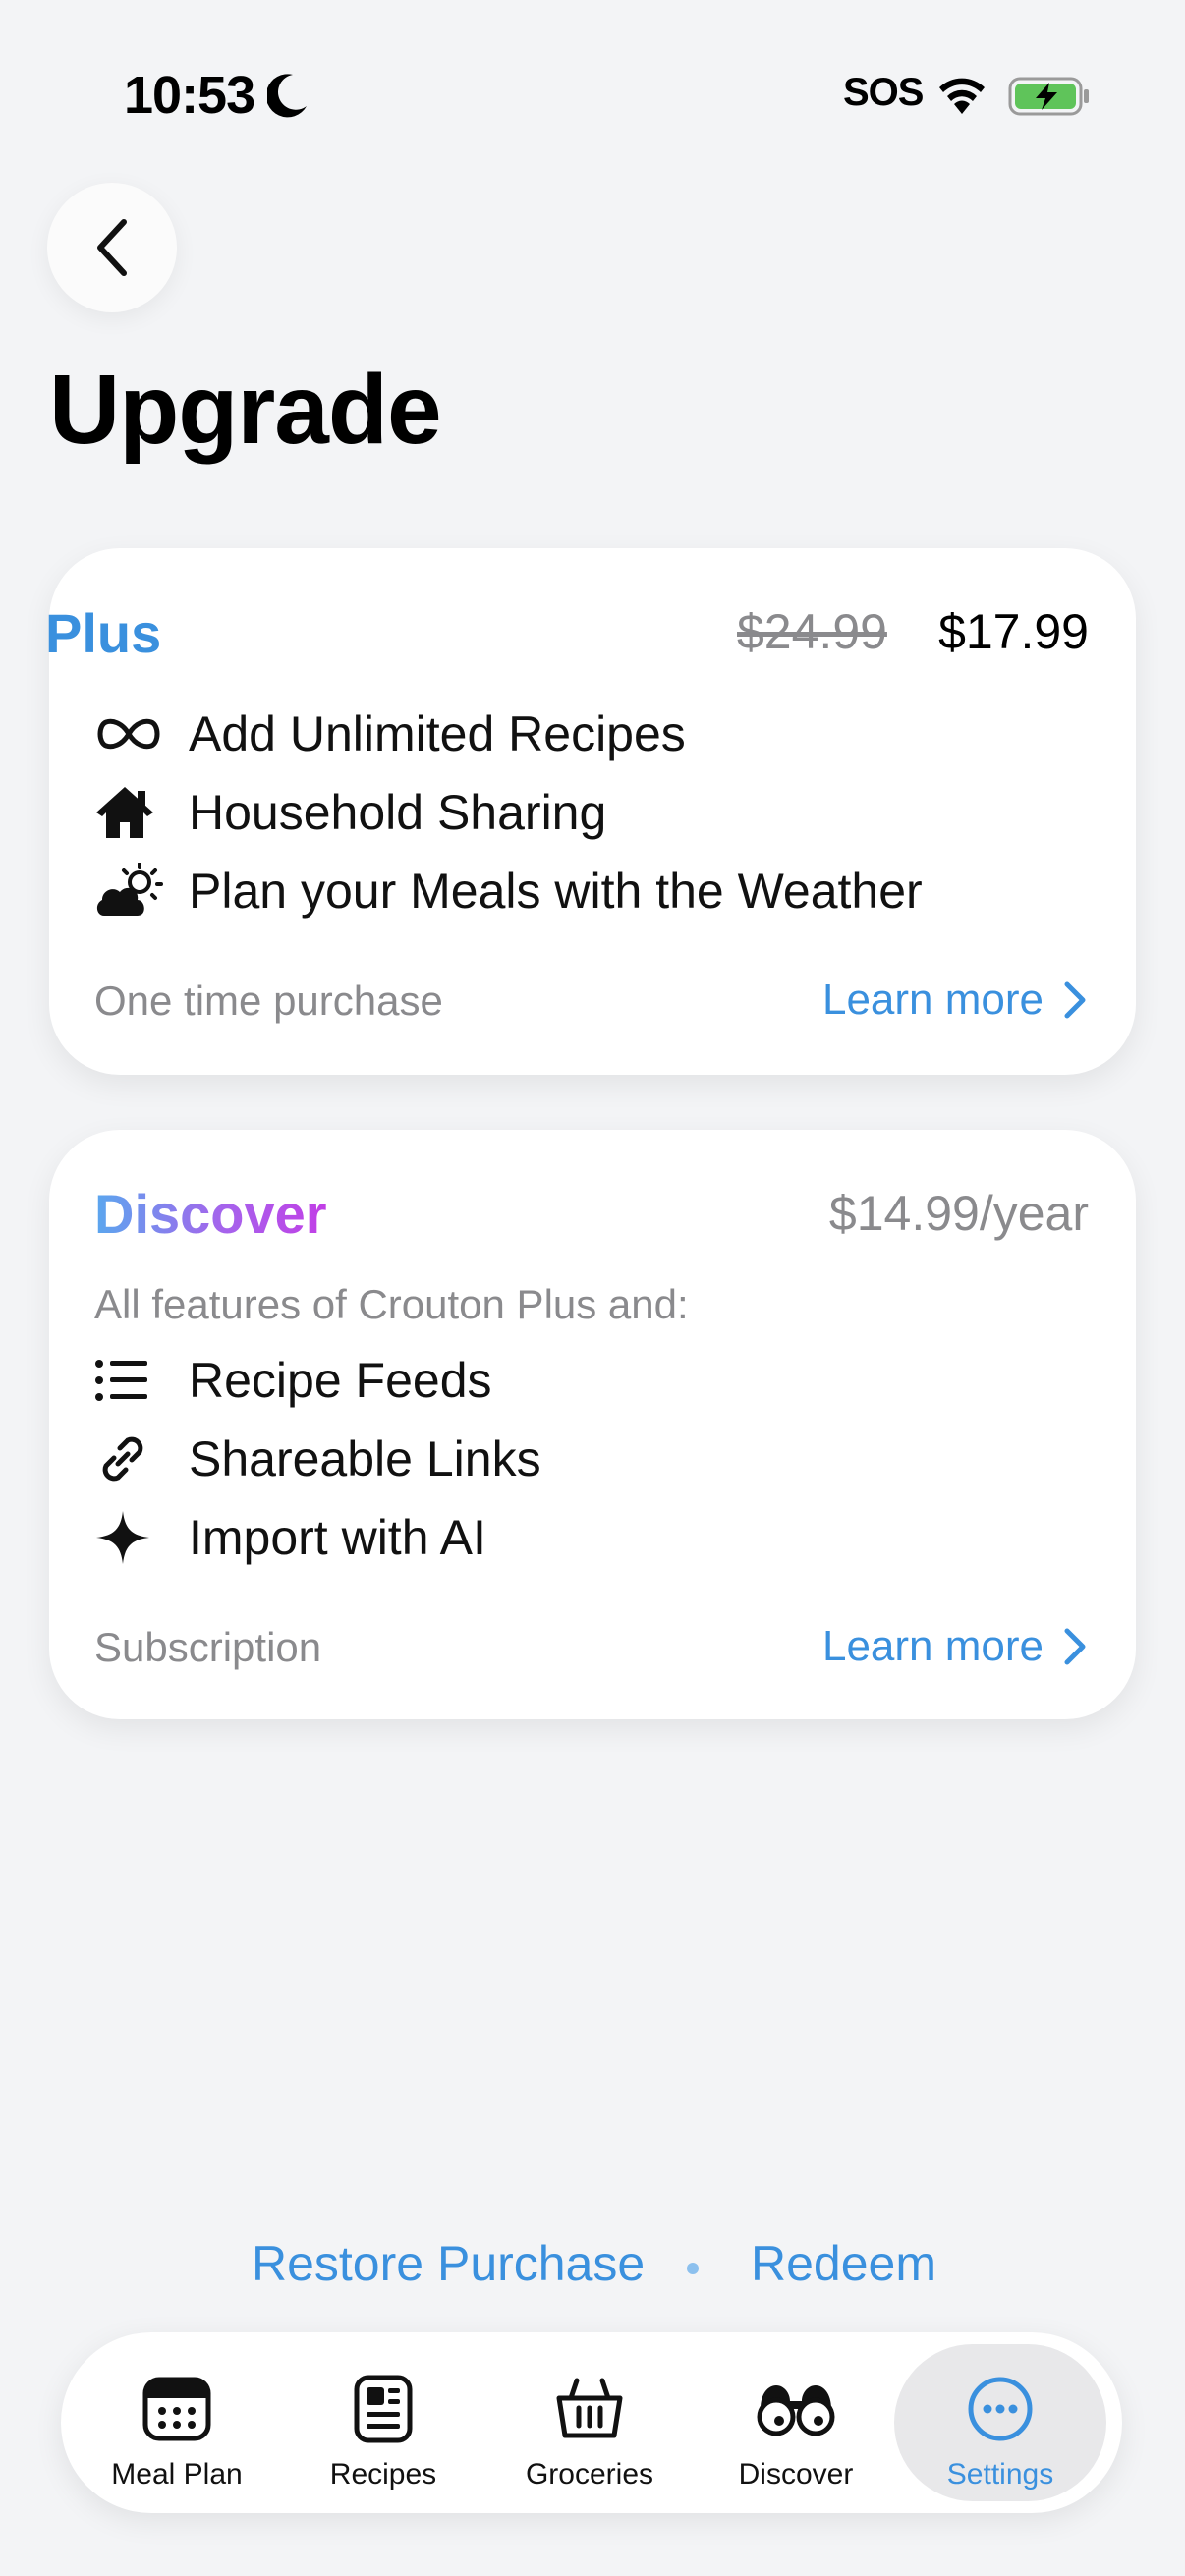  What do you see at coordinates (123, 1537) in the screenshot?
I see `sparkle-icon` at bounding box center [123, 1537].